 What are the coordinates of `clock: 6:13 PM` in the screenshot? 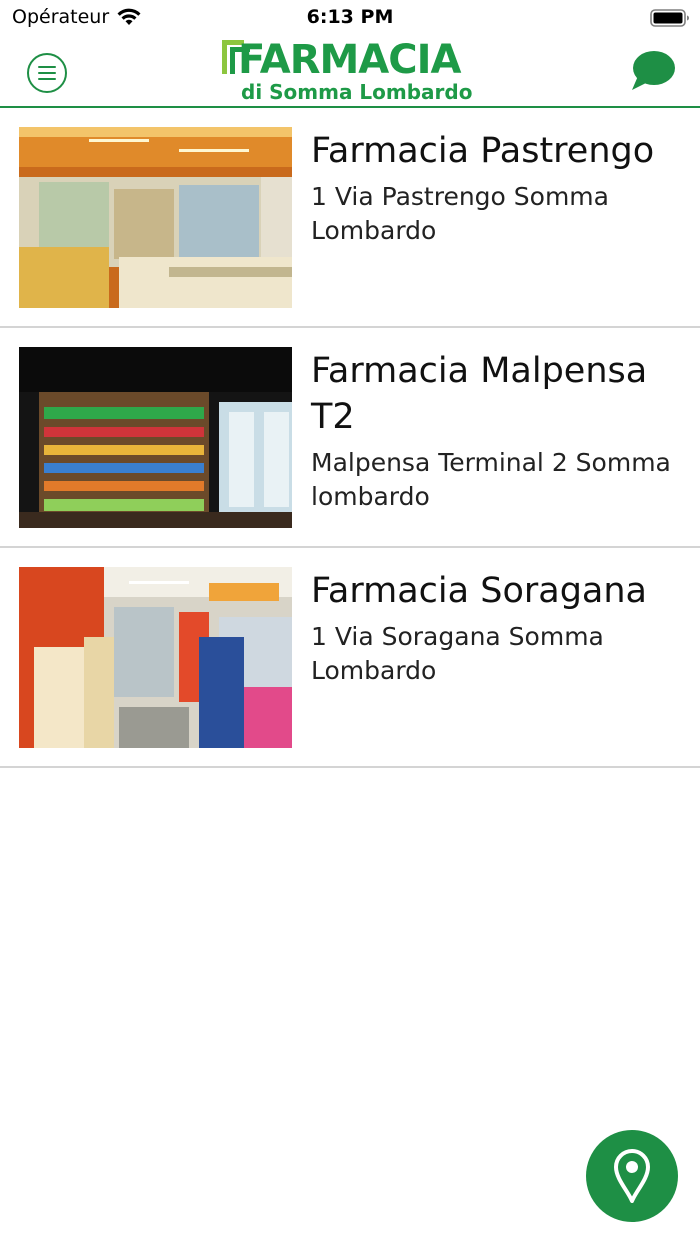 It's located at (350, 17).